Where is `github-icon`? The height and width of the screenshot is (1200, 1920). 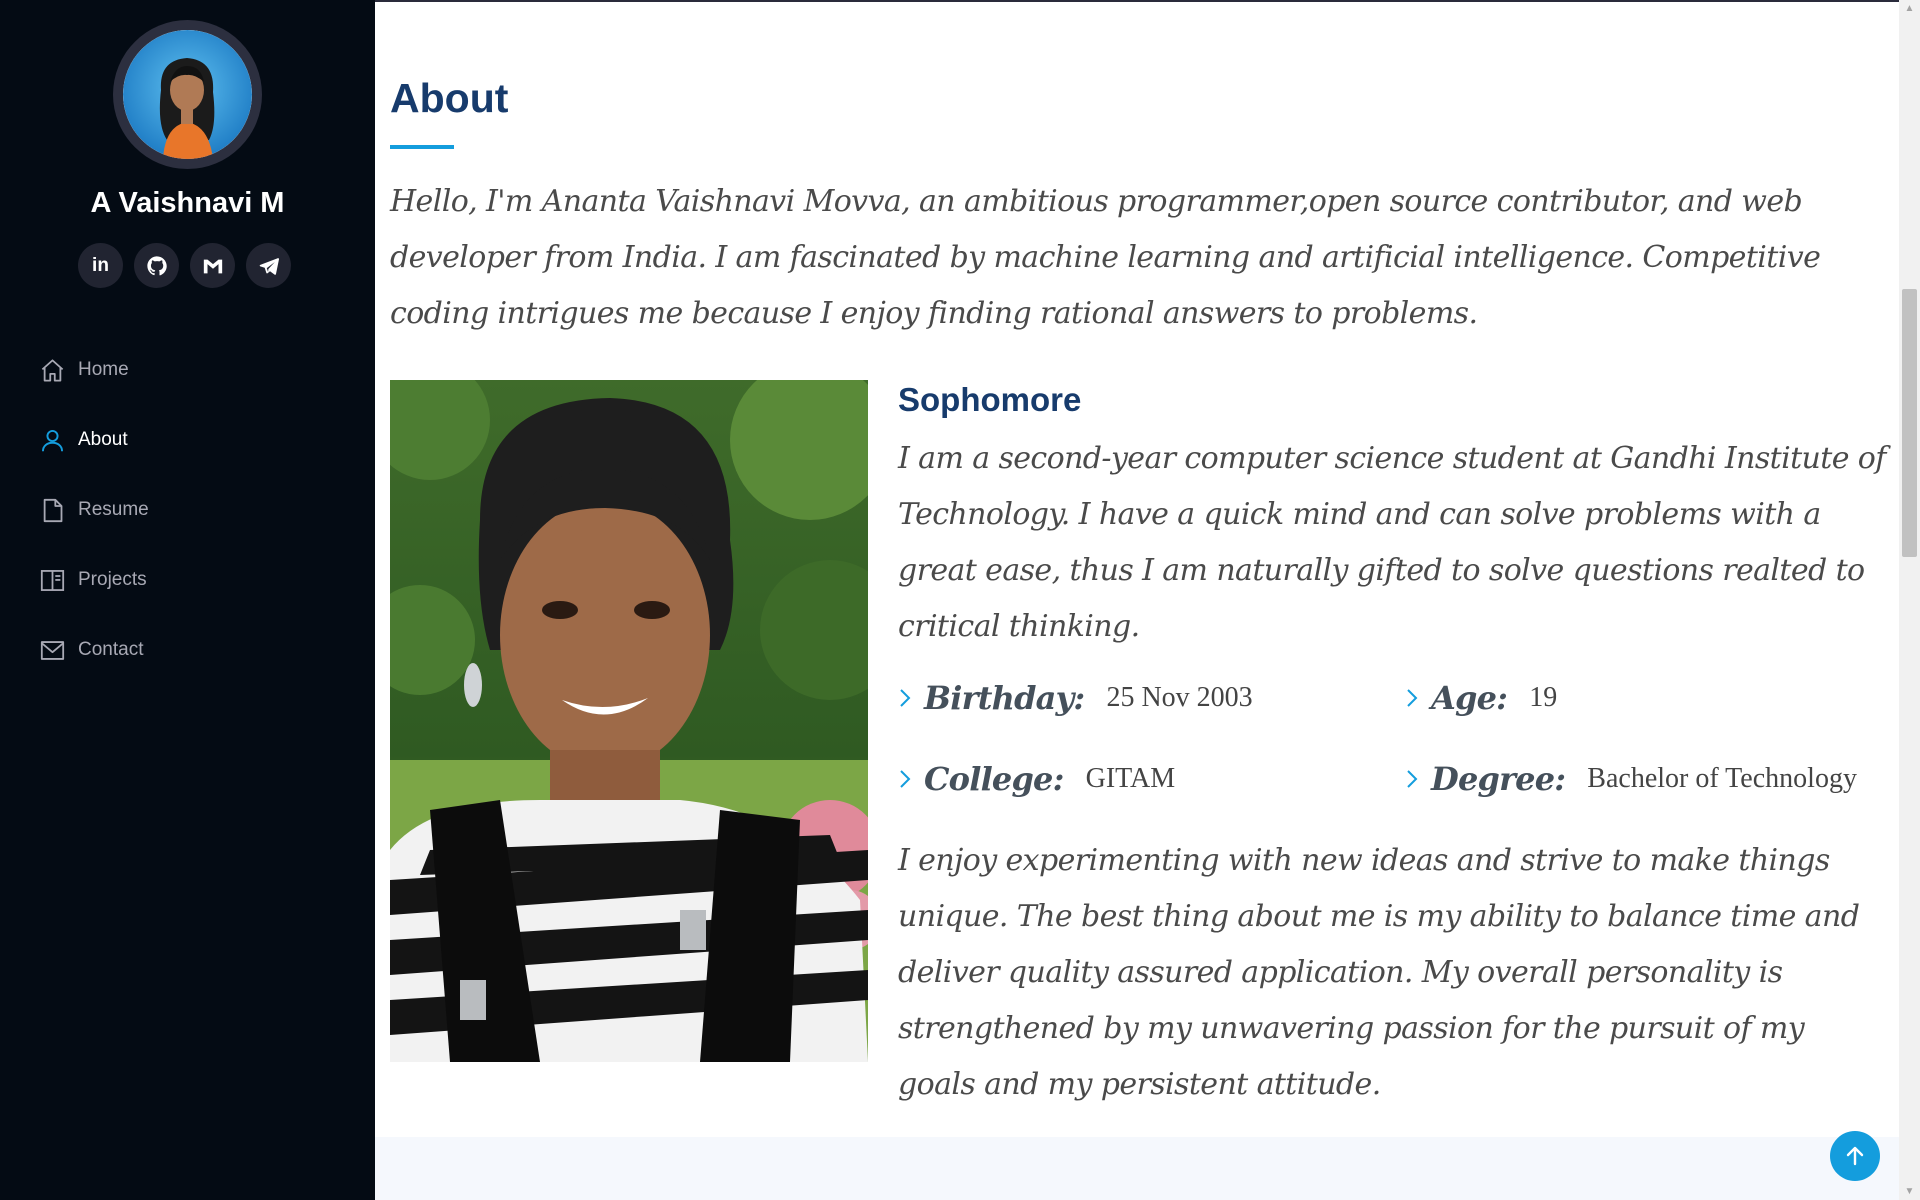
github-icon is located at coordinates (156, 265).